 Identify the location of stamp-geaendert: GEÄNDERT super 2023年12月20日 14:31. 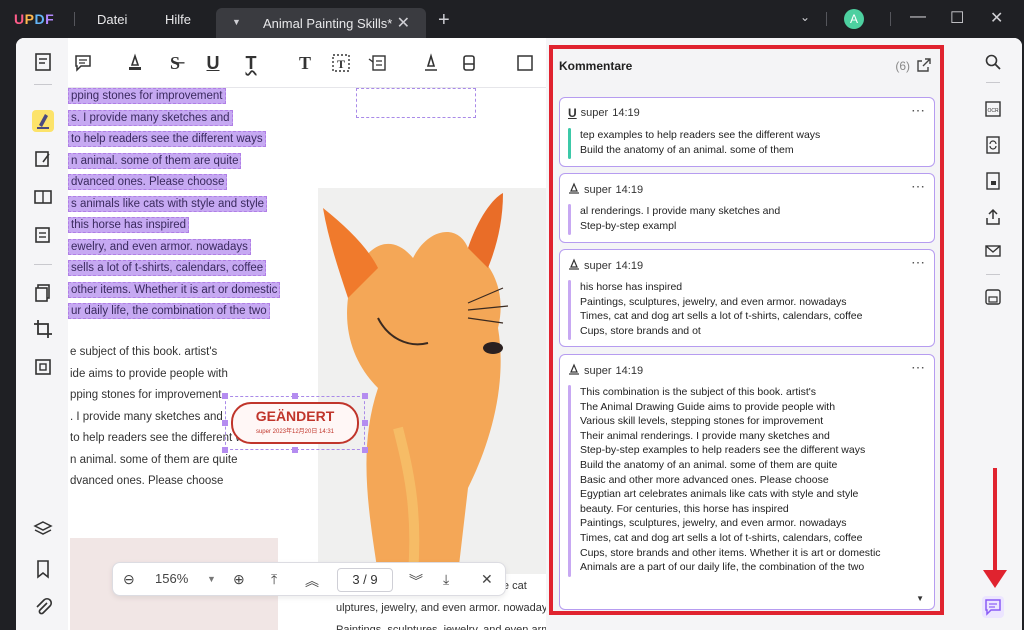
(295, 423).